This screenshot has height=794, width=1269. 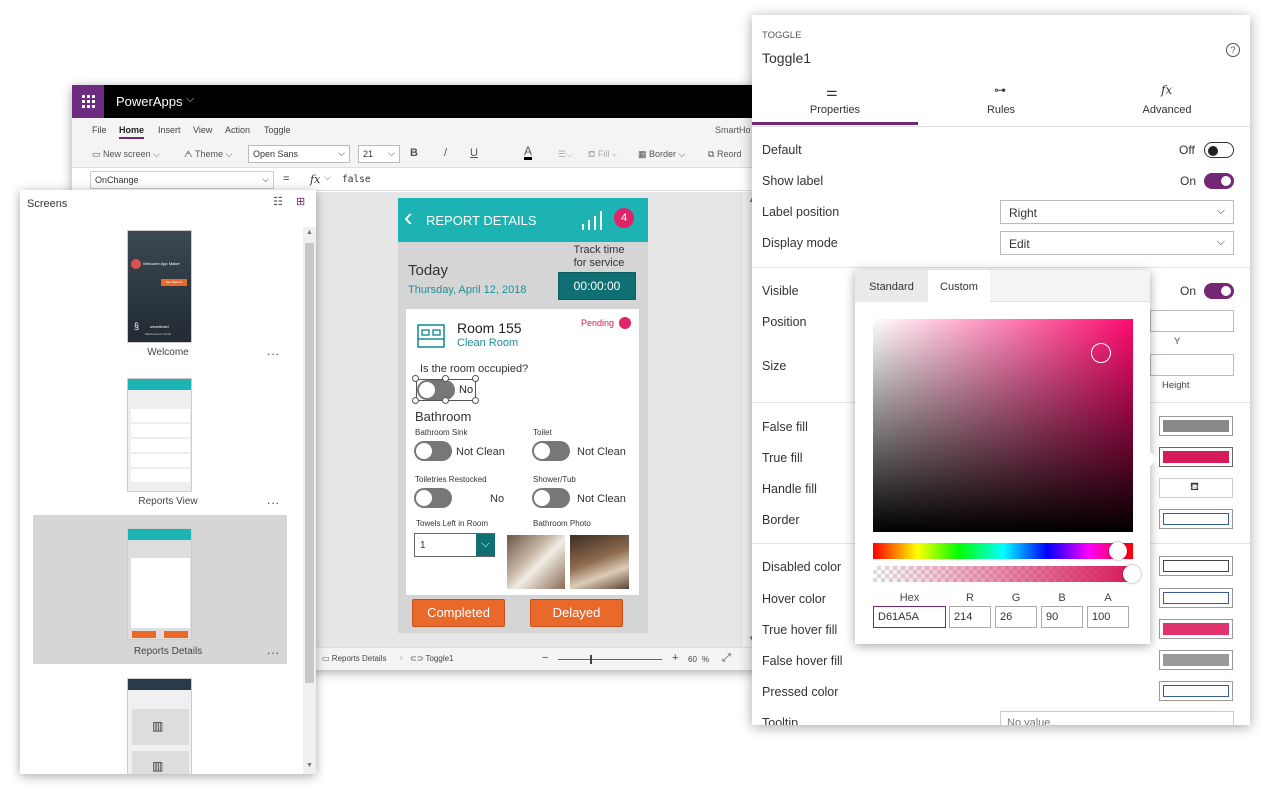 I want to click on true-fill-swatch, so click(x=1196, y=457).